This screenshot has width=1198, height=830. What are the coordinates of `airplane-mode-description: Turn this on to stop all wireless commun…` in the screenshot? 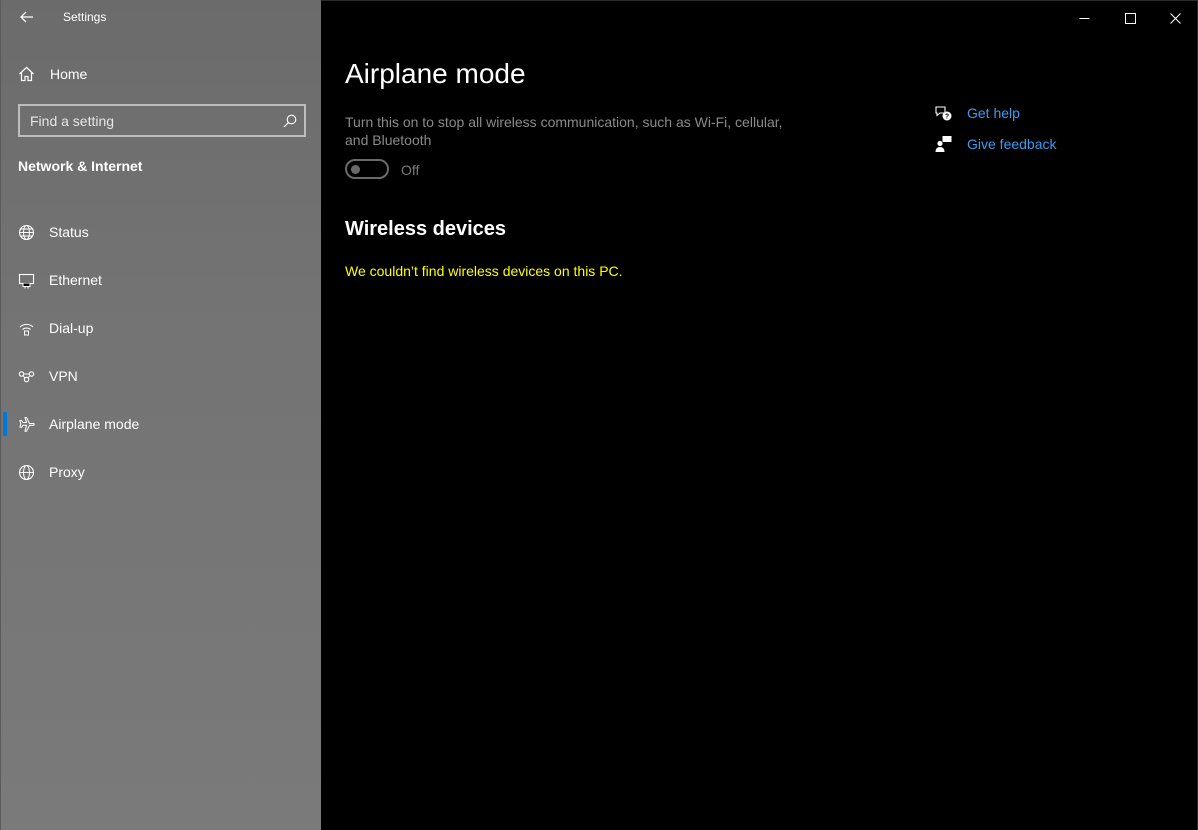 It's located at (564, 131).